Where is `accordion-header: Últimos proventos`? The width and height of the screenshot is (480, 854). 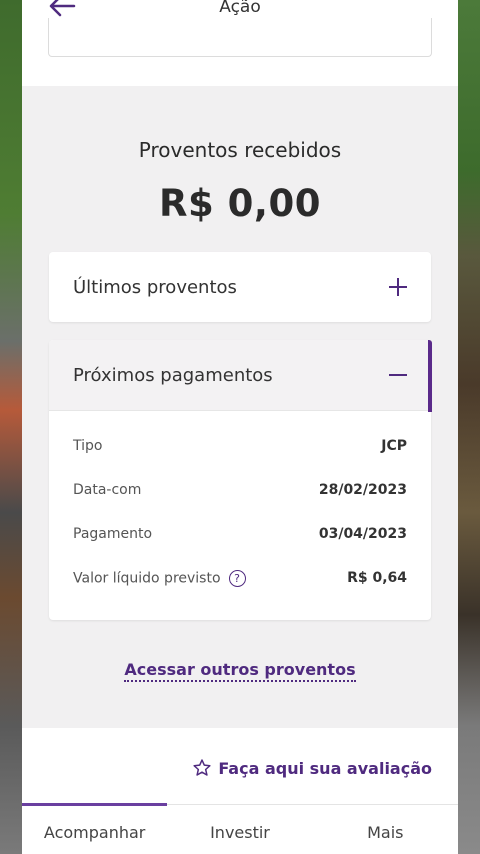
accordion-header: Últimos proventos is located at coordinates (240, 287).